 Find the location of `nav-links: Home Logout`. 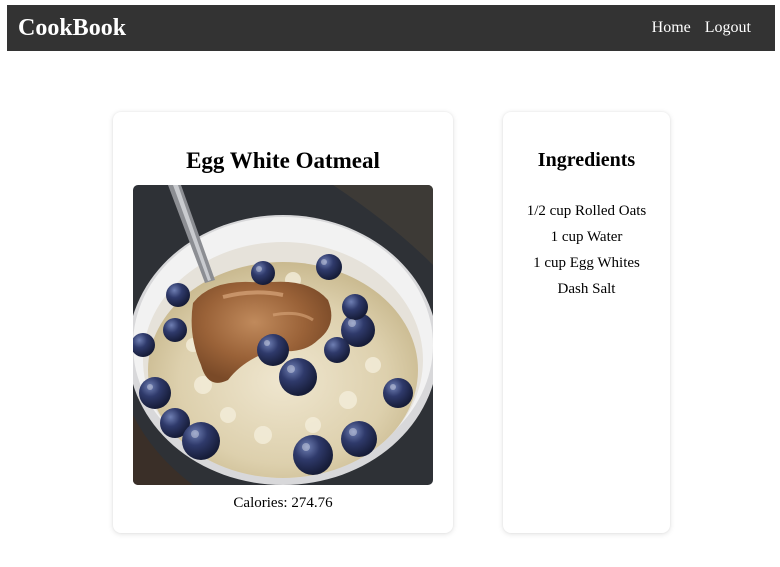

nav-links: Home Logout is located at coordinates (708, 28).